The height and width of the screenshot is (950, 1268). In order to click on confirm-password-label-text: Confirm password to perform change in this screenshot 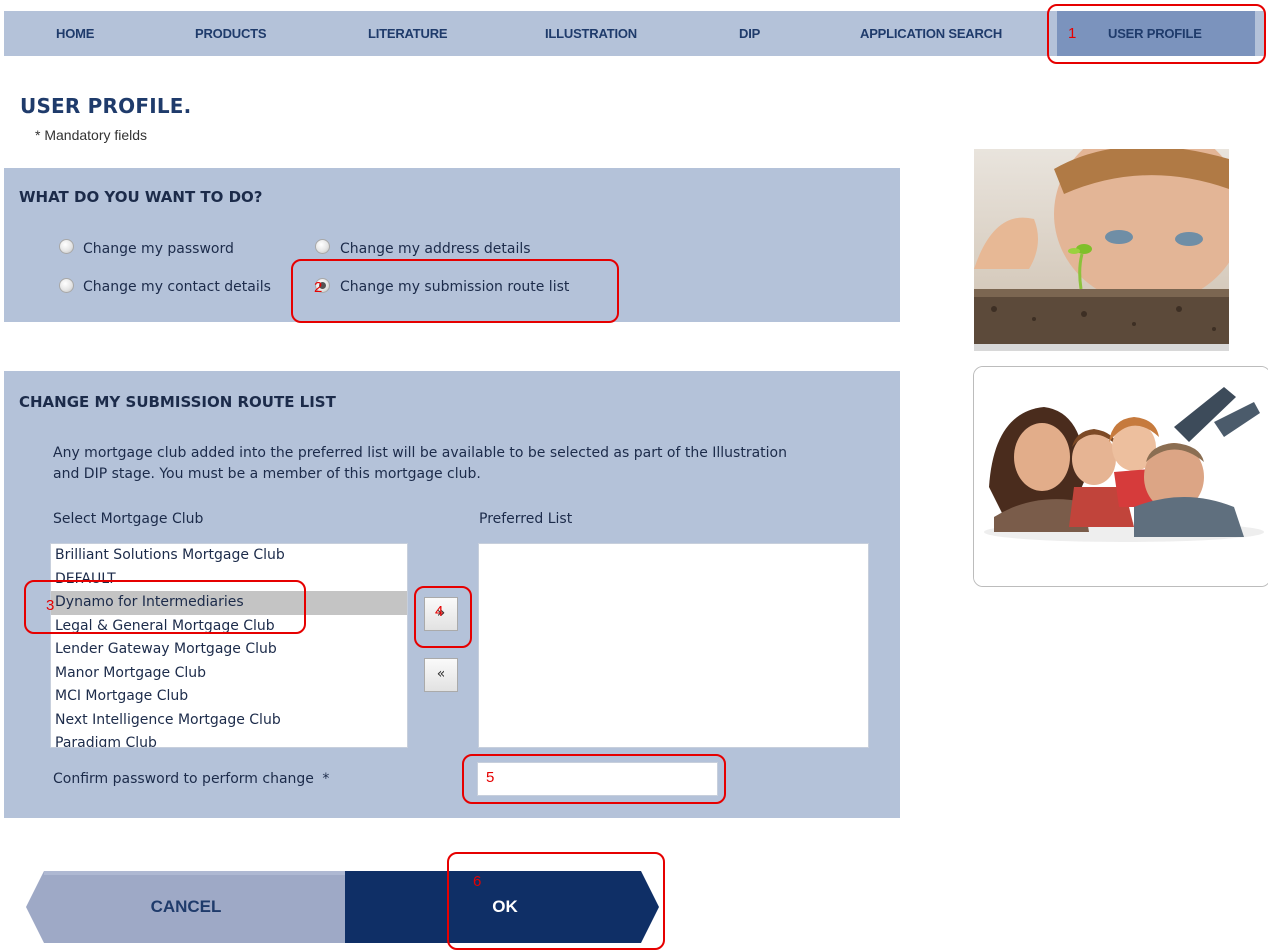, I will do `click(183, 779)`.